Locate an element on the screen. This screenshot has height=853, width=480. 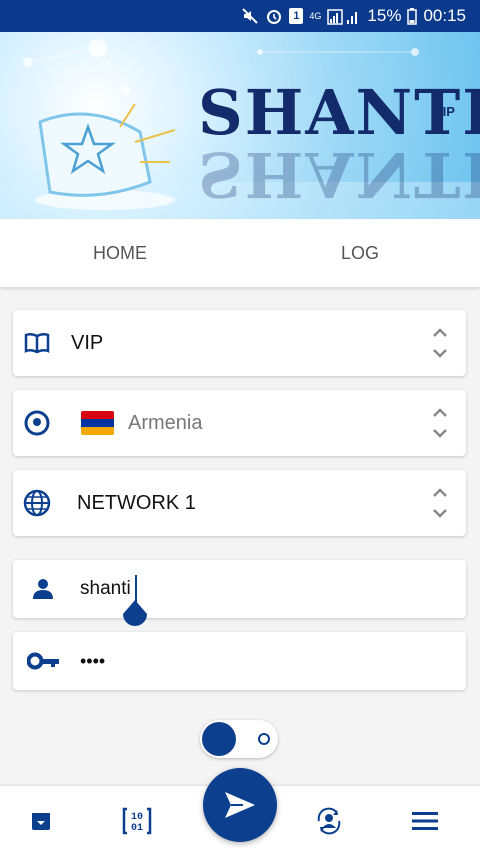
svg-text: 10 is located at coordinates (137, 817).